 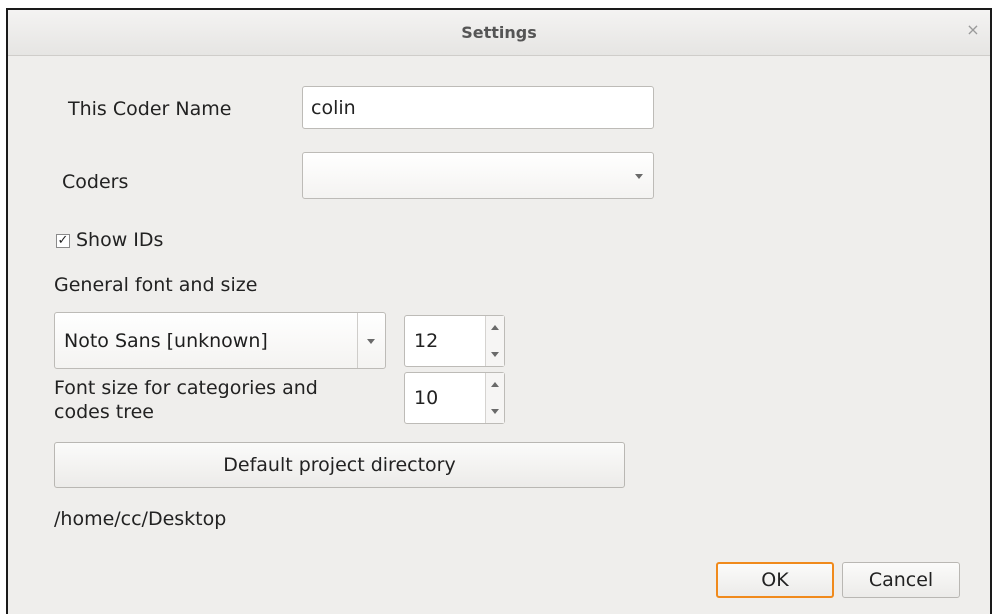 What do you see at coordinates (150, 109) in the screenshot?
I see `coder-name-label: This Coder Name` at bounding box center [150, 109].